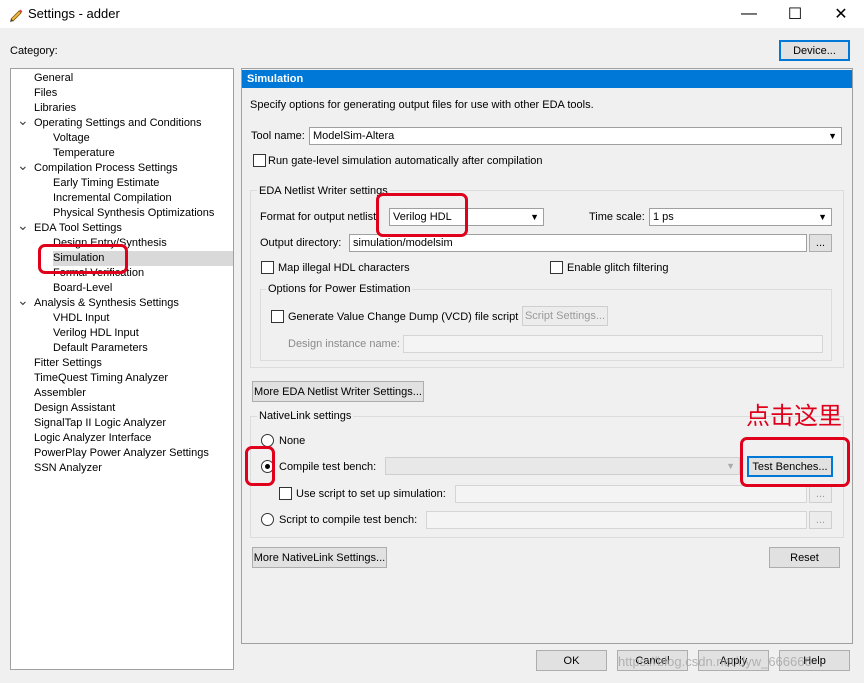 Image resolution: width=864 pixels, height=683 pixels. Describe the element at coordinates (795, 462) in the screenshot. I see `annotation-highlight-test-benches` at that location.